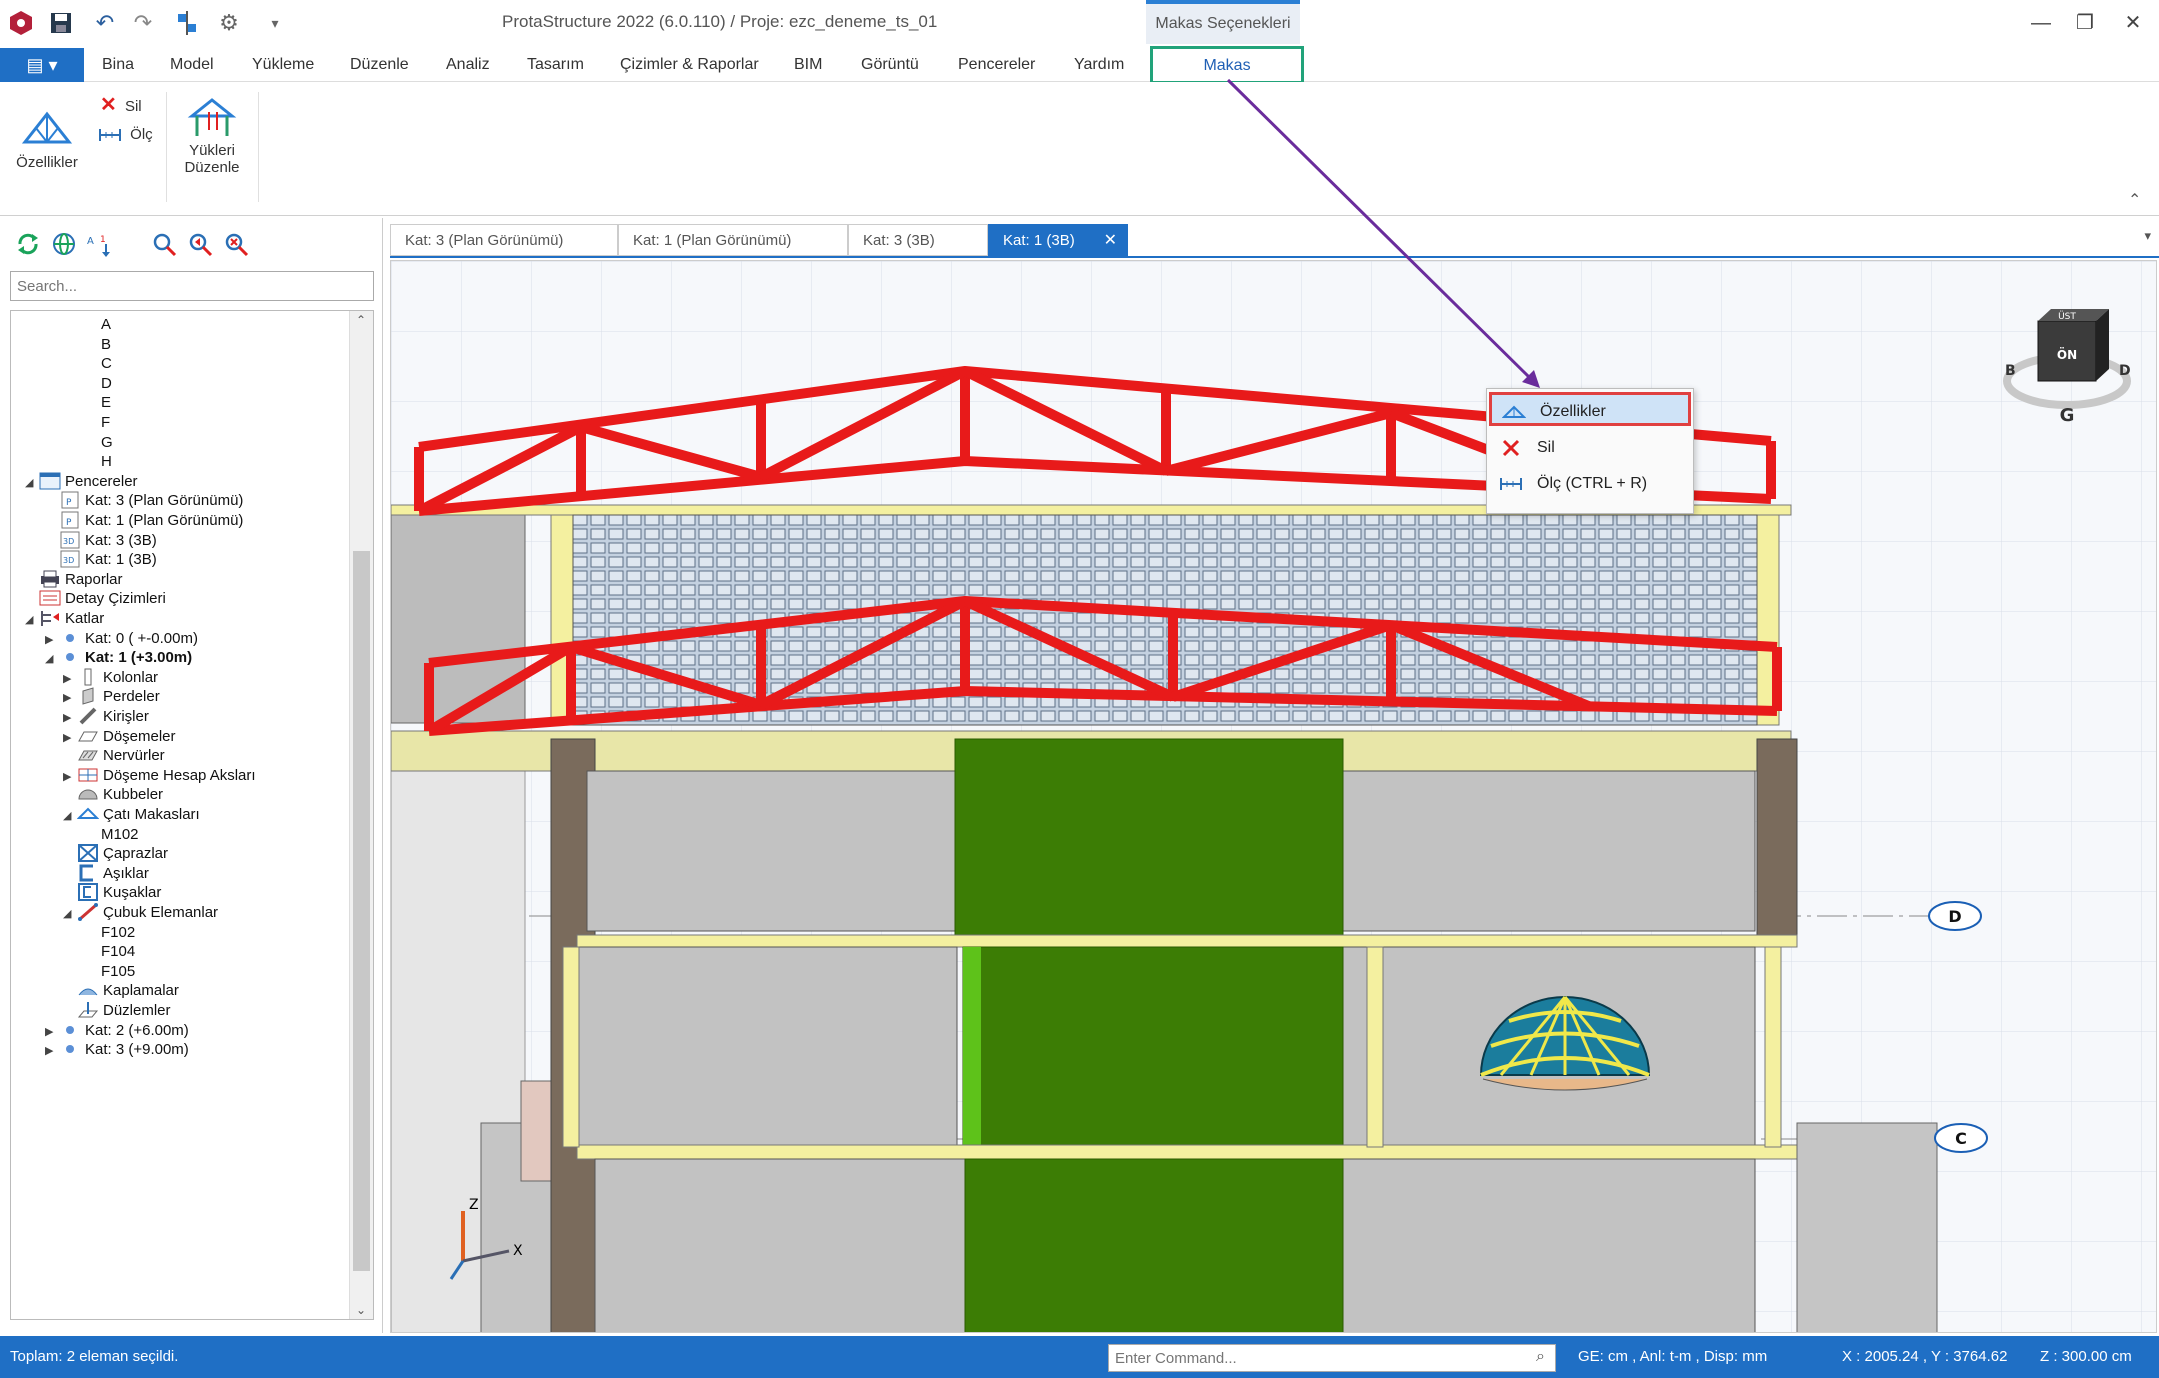 This screenshot has height=1378, width=2159. Describe the element at coordinates (1227, 65) in the screenshot. I see `tab-makas: Makas` at that location.